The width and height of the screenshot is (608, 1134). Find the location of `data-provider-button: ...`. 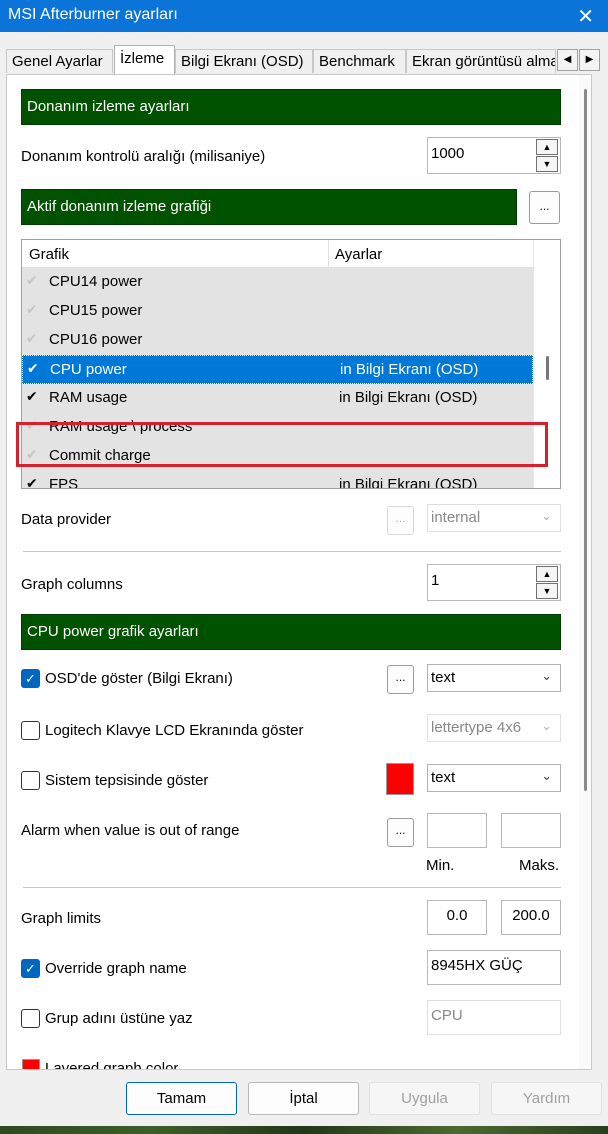

data-provider-button: ... is located at coordinates (400, 520).